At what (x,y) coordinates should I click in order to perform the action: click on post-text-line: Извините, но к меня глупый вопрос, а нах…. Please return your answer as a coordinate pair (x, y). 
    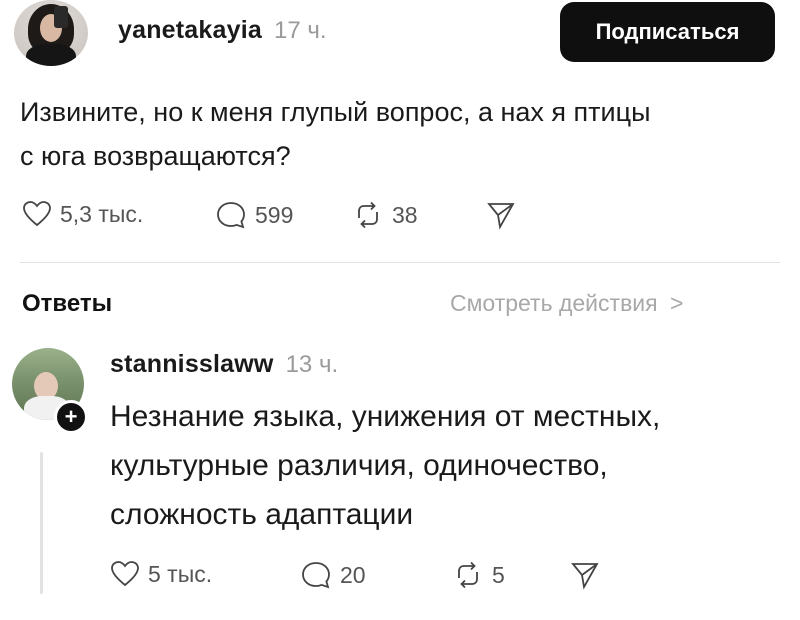
    Looking at the image, I should click on (335, 112).